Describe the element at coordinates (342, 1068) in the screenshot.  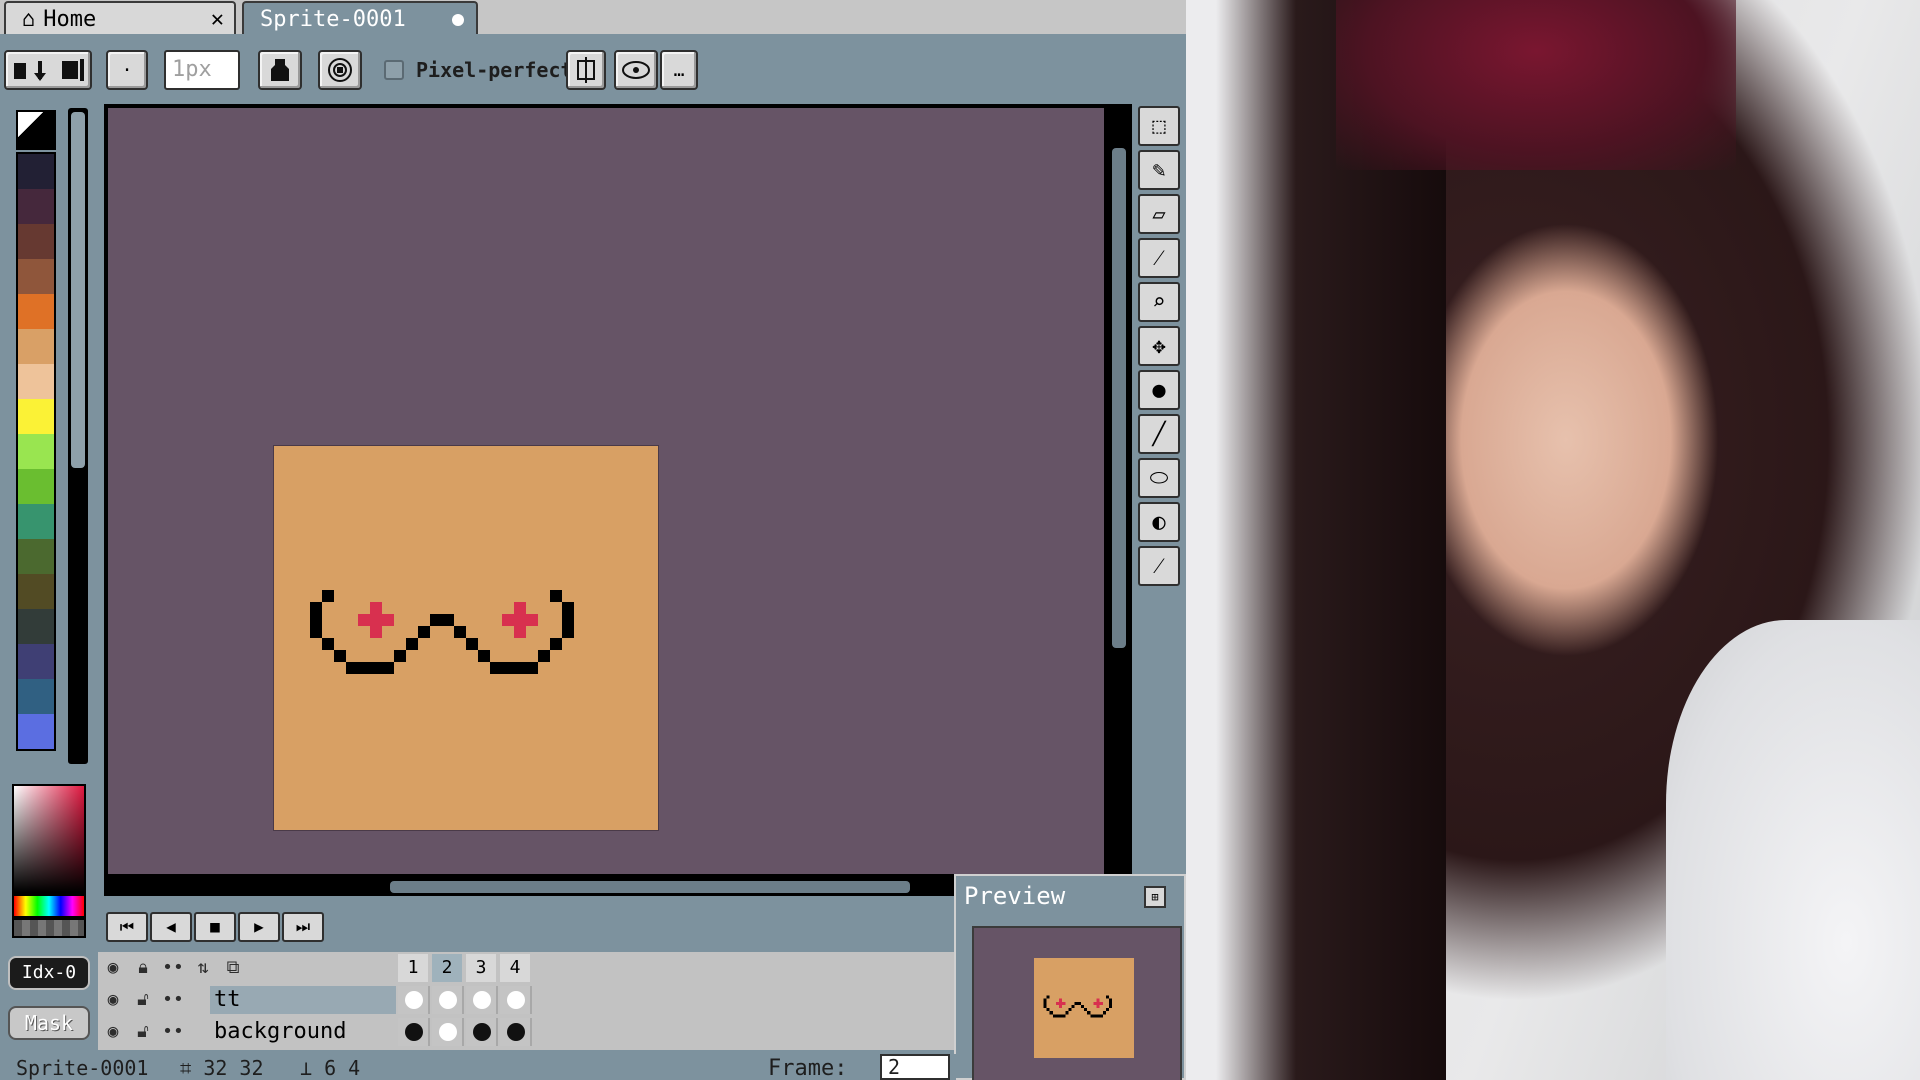
I see `status-position-value: 6 4` at that location.